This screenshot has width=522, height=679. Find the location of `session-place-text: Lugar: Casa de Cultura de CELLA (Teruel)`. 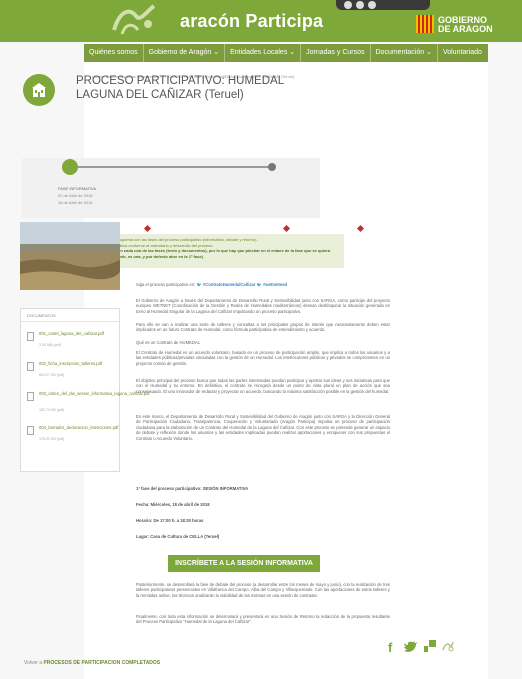

session-place-text: Lugar: Casa de Cultura de CELLA (Teruel) is located at coordinates (178, 536).